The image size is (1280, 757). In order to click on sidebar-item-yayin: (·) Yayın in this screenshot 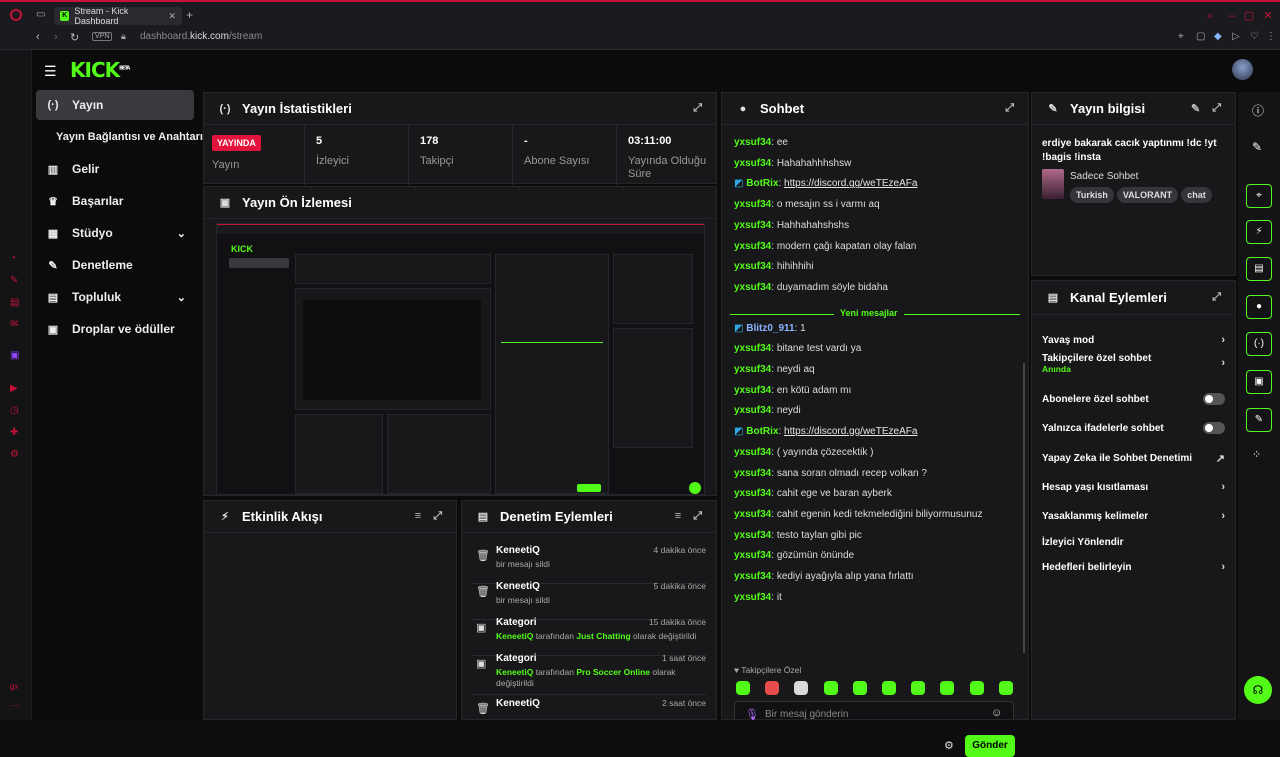, I will do `click(115, 105)`.